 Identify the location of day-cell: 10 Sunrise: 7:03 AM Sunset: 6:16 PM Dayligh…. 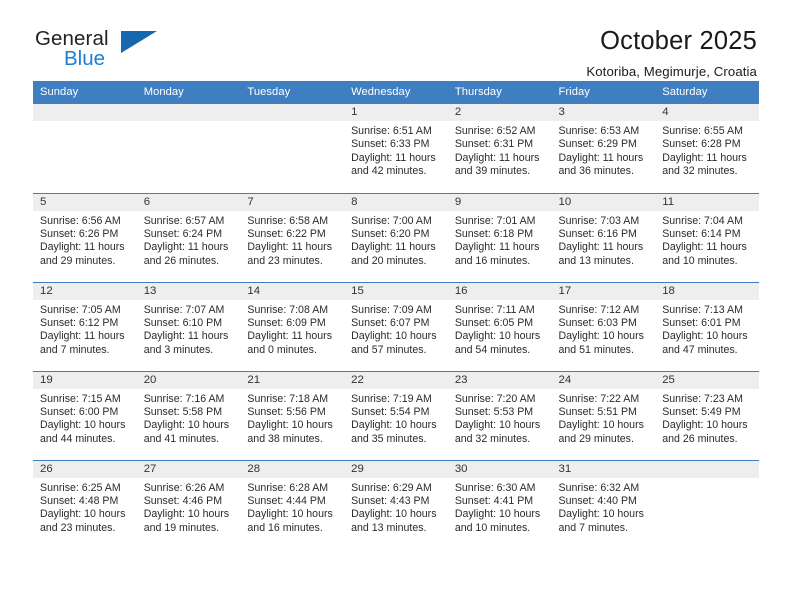
(603, 237).